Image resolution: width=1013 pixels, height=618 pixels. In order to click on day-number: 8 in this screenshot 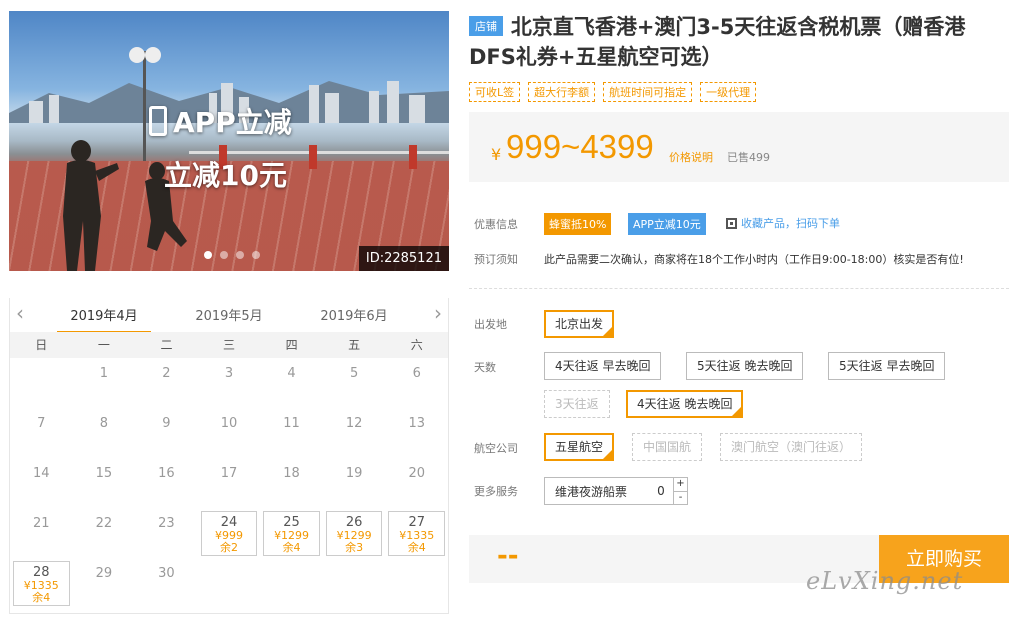, I will do `click(103, 423)`.